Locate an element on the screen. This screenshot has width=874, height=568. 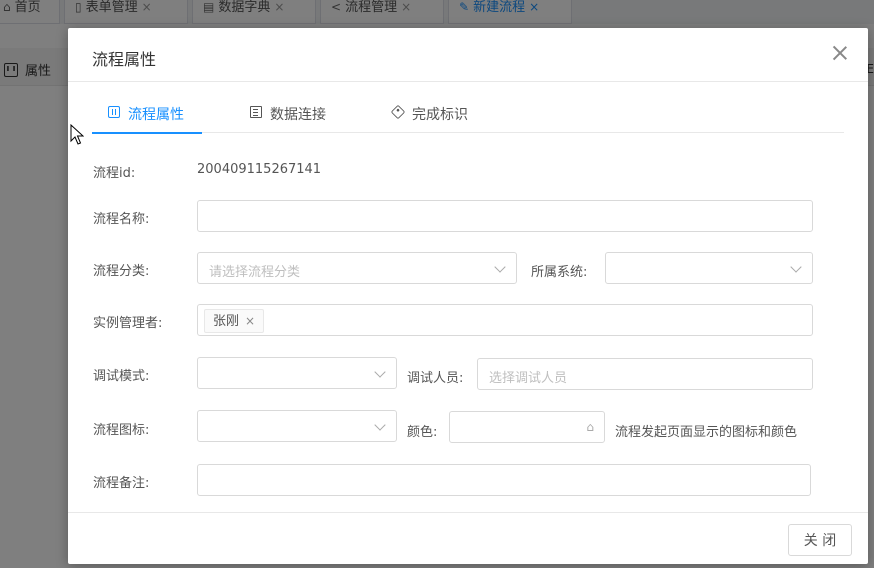
dialog-footer: 关 闭 is located at coordinates (468, 538).